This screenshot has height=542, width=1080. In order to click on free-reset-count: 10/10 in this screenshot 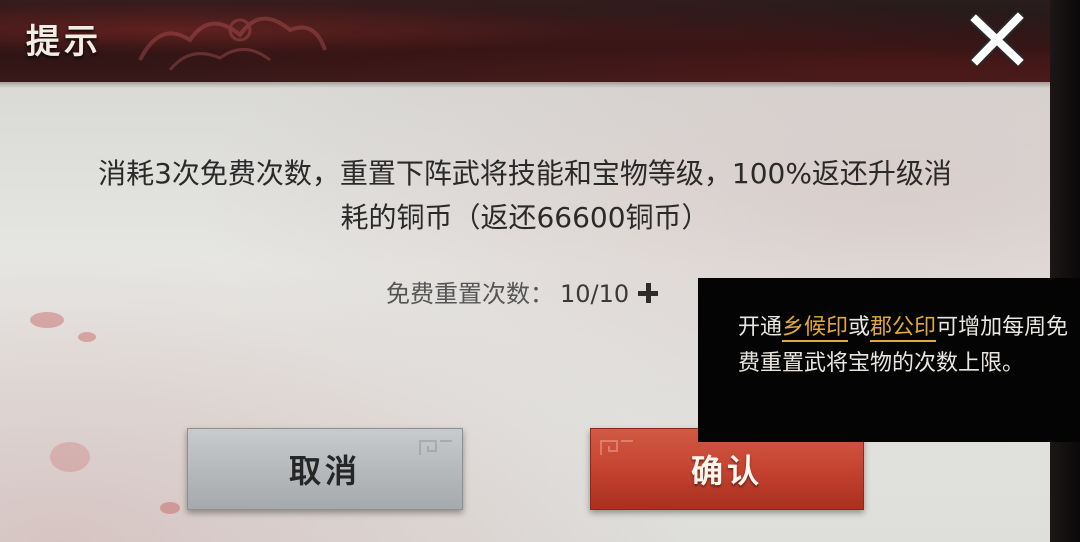, I will do `click(595, 294)`.